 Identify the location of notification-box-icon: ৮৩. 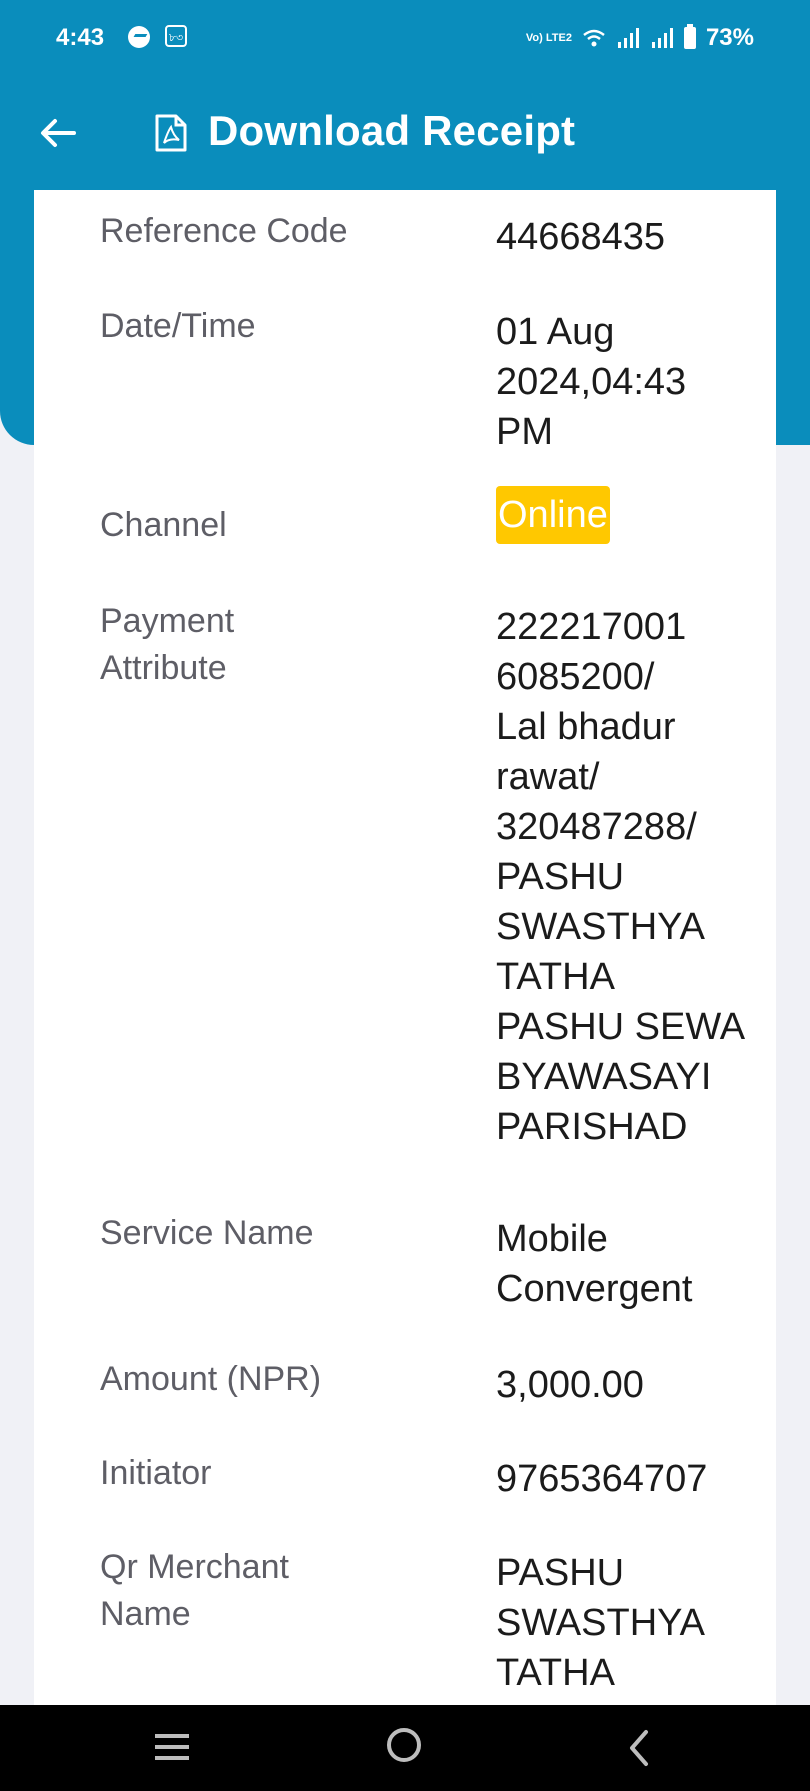
(176, 36).